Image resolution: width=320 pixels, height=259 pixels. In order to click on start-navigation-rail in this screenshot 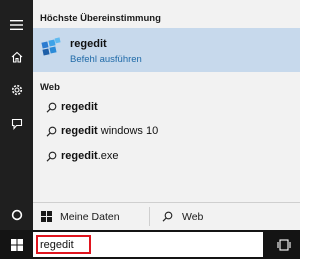, I will do `click(16, 115)`.